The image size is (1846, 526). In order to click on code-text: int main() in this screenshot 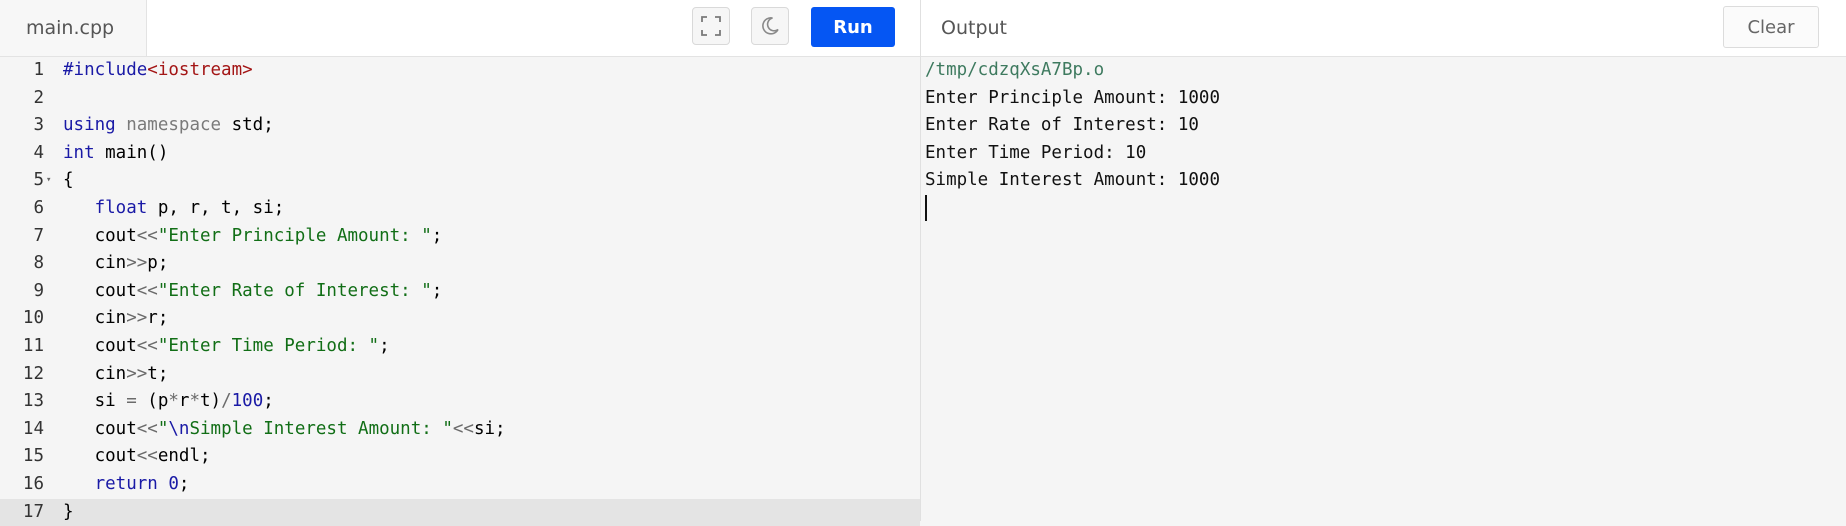, I will do `click(116, 152)`.